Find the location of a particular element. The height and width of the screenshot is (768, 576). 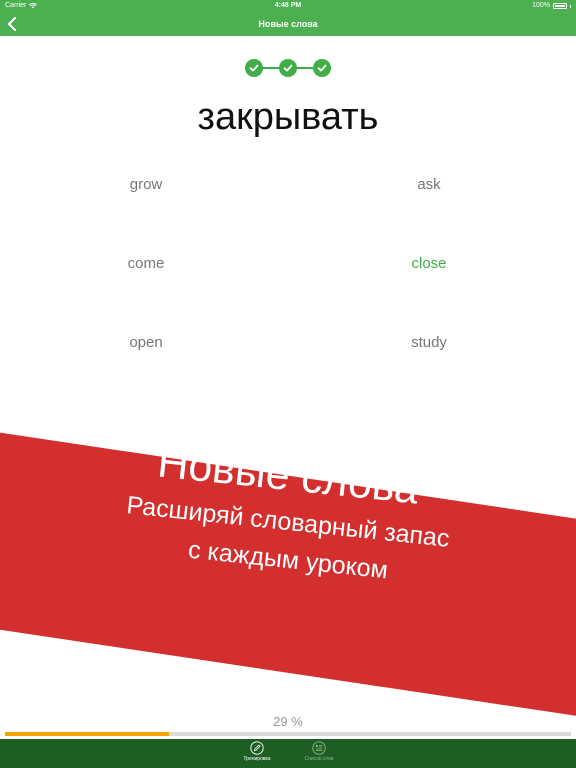

answer-option-study: study is located at coordinates (429, 342).